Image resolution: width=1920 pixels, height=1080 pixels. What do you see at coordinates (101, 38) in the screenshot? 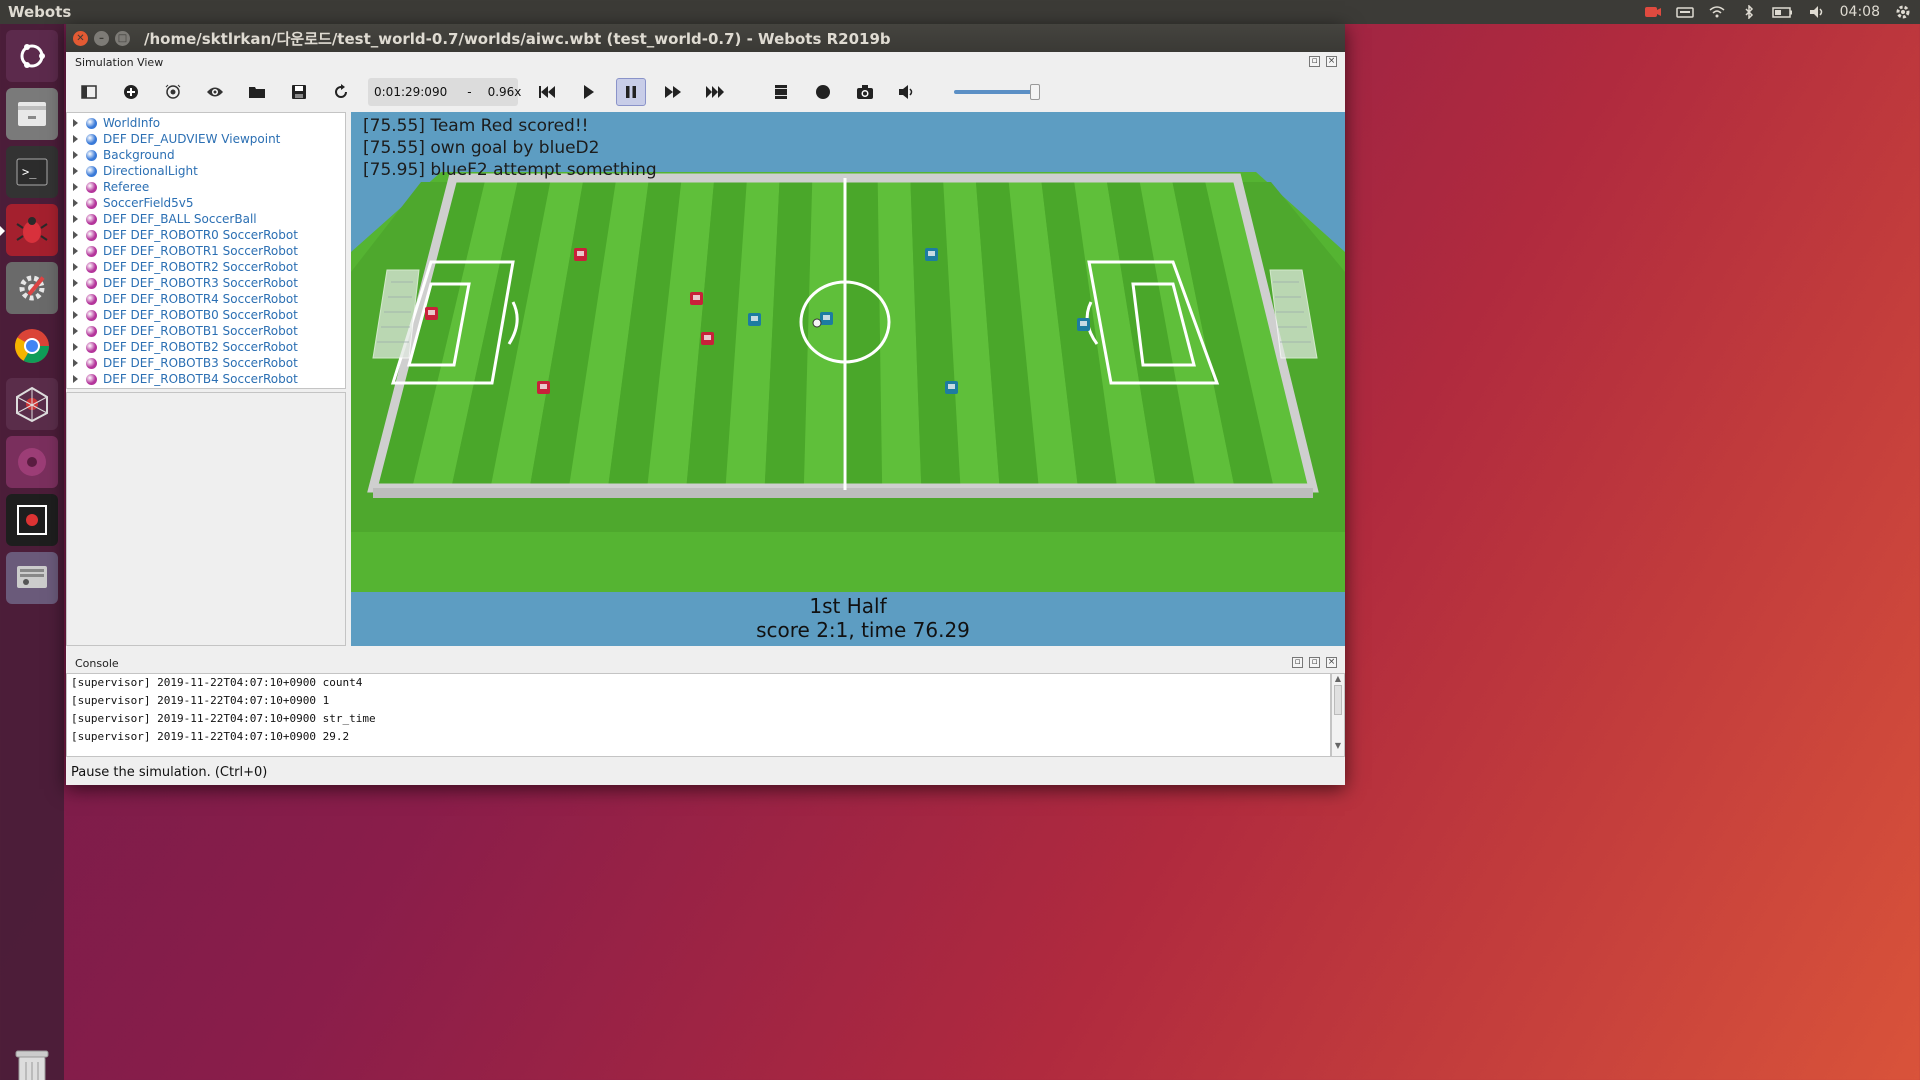
I see `minimize-window-icon: –` at bounding box center [101, 38].